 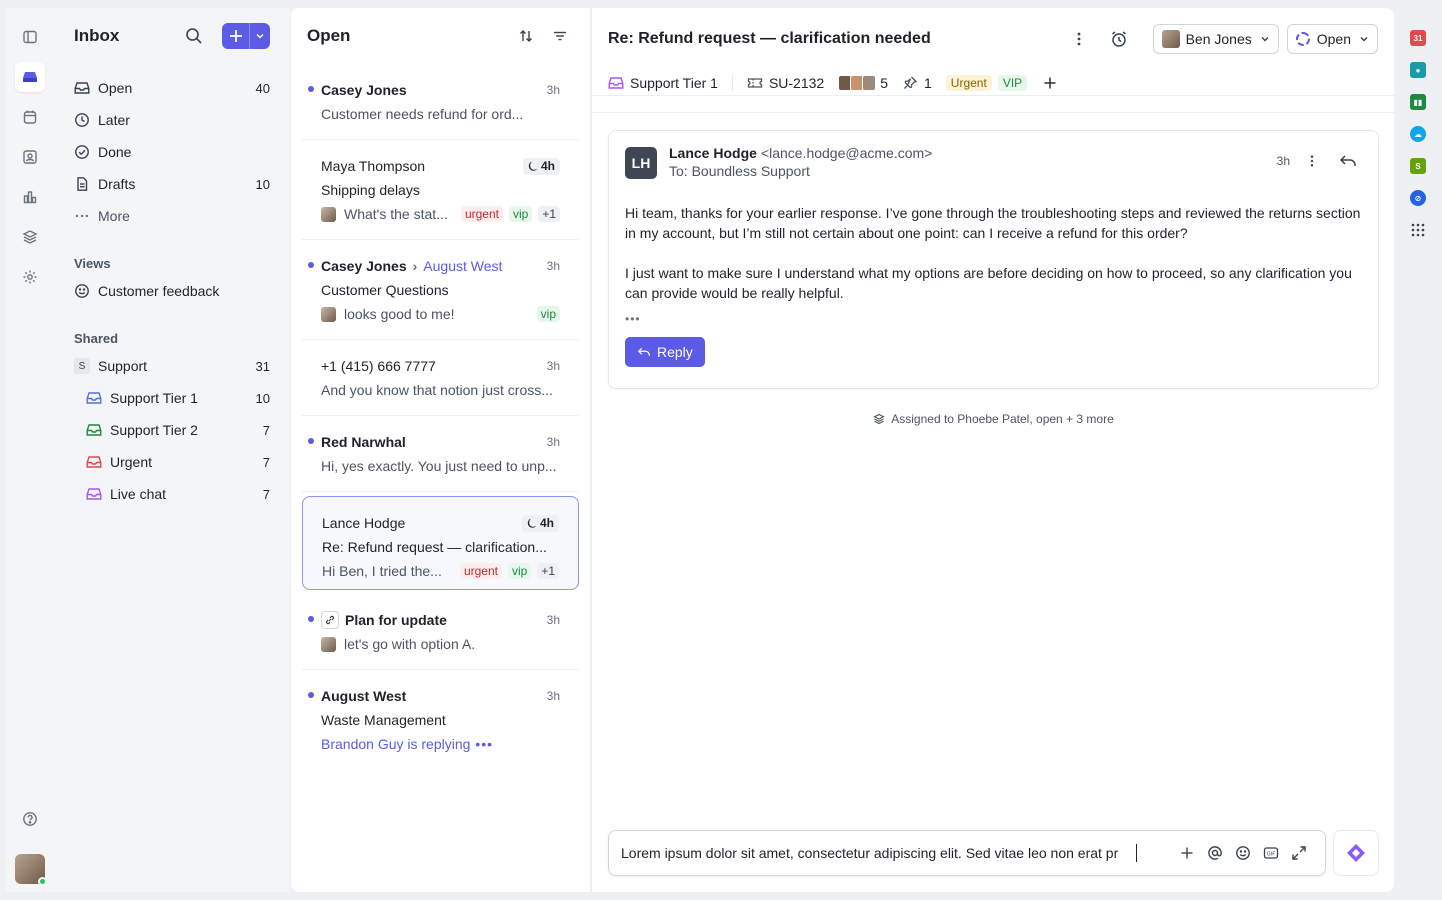 I want to click on inbox-icon, so click(x=30, y=77).